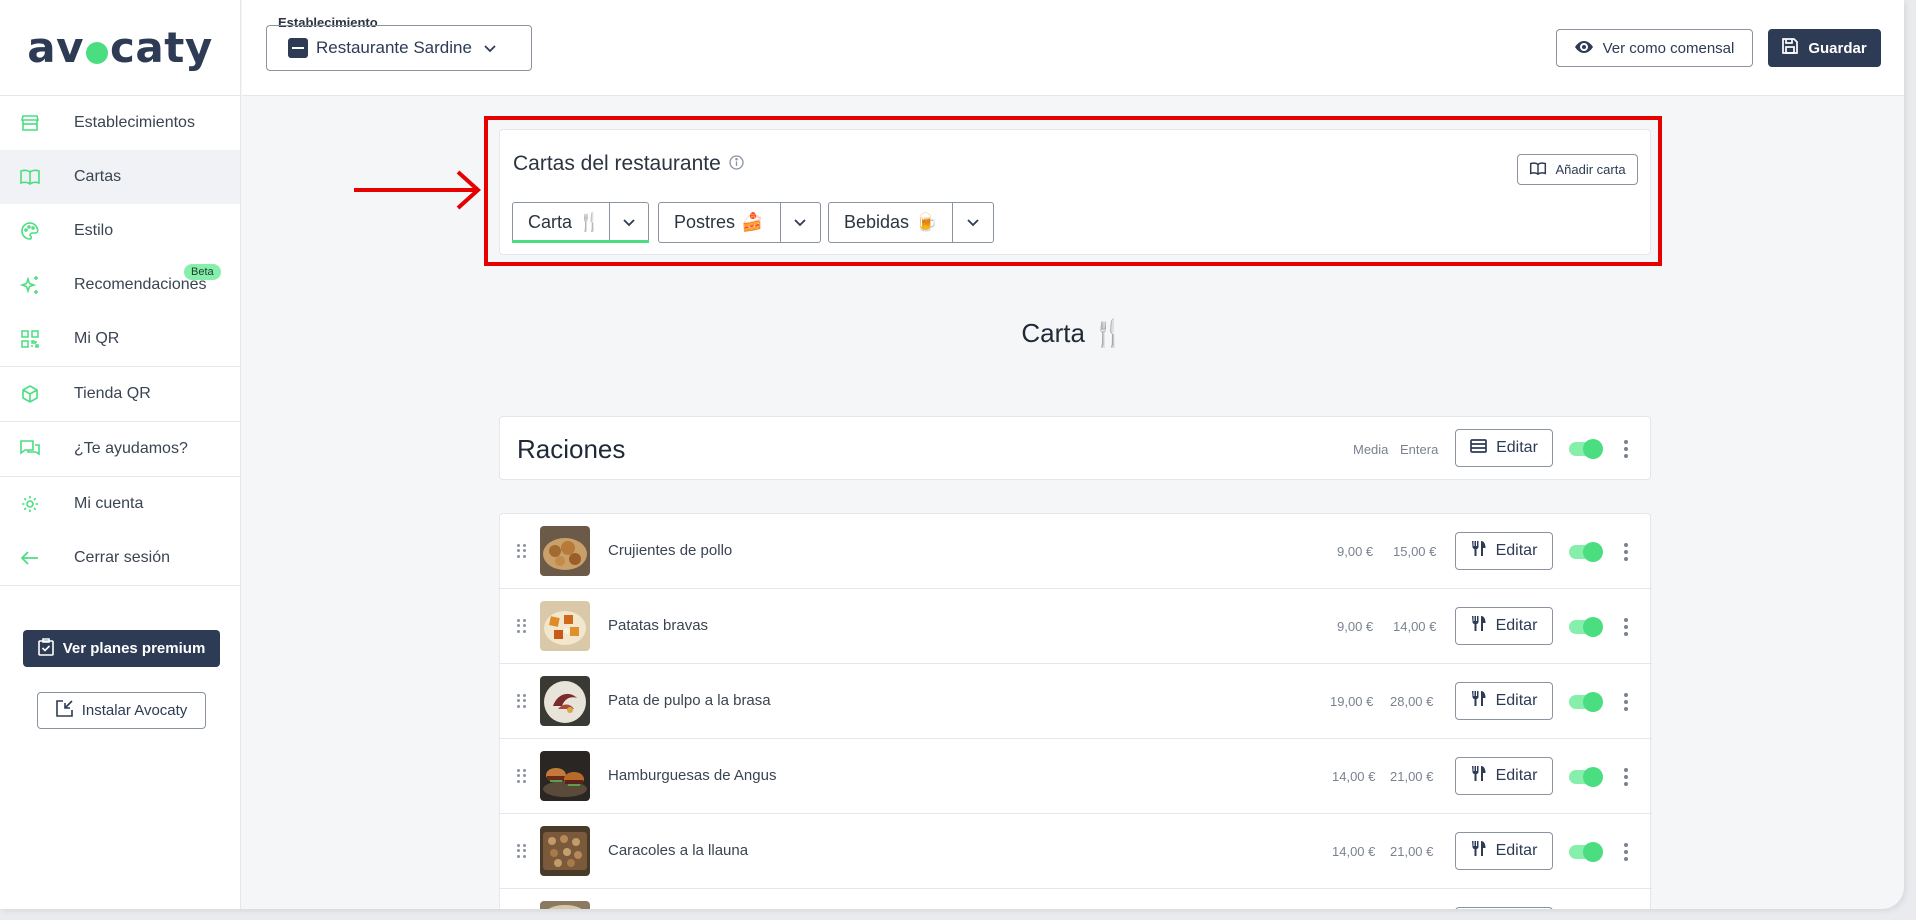  What do you see at coordinates (97, 52) in the screenshot?
I see `logo-avocado-dot` at bounding box center [97, 52].